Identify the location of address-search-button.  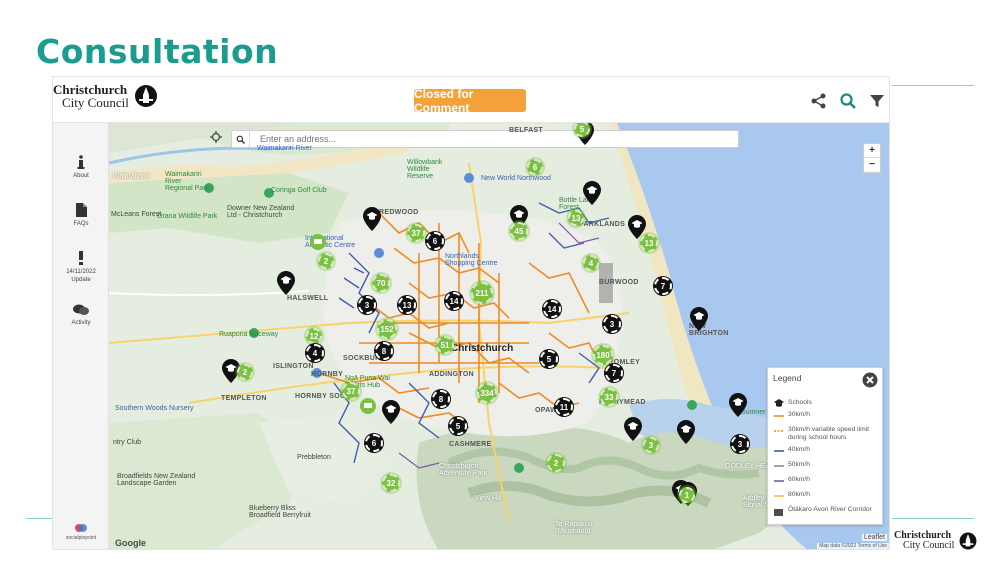
(241, 139).